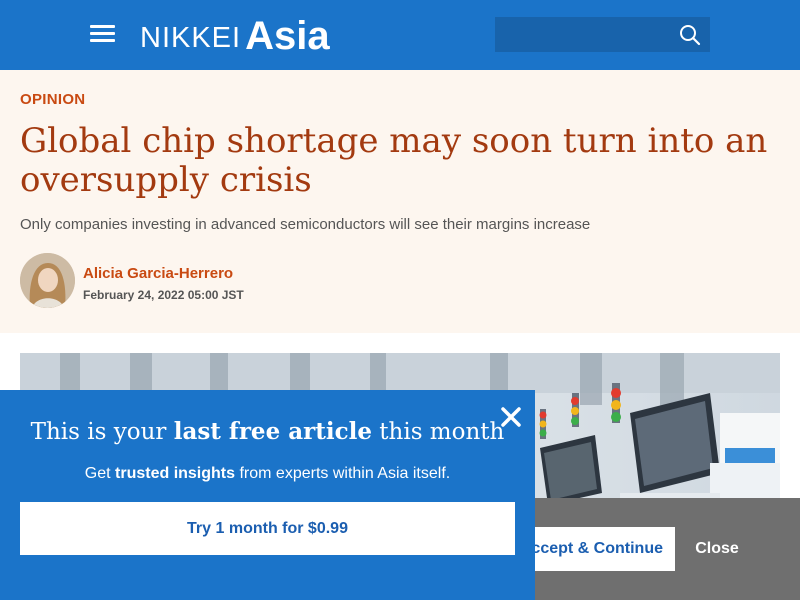  Describe the element at coordinates (102, 34) in the screenshot. I see `hamburger-menu-icon` at that location.